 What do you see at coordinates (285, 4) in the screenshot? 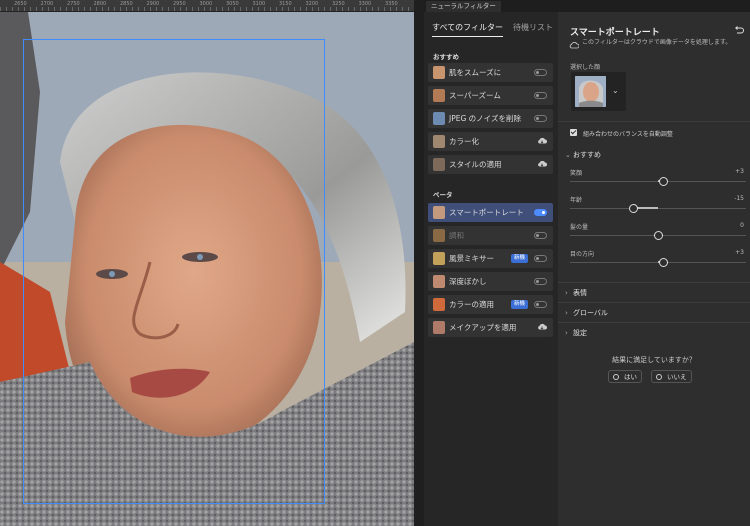
I see `ruler-tick-label: 3150` at bounding box center [285, 4].